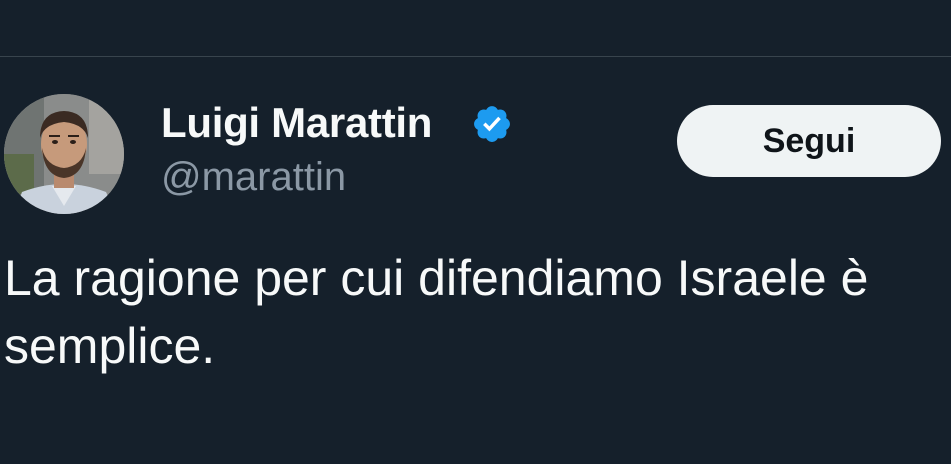  I want to click on top-divider, so click(475, 56).